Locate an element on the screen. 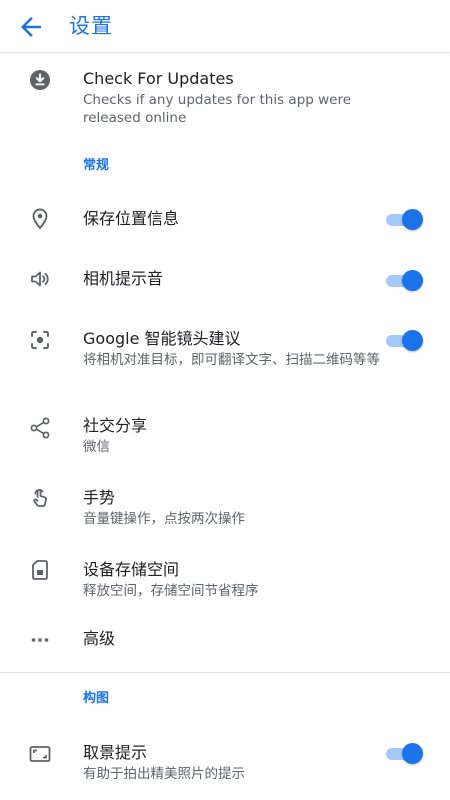 This screenshot has height=800, width=450. google-lens-subtitle: 将相机对准目标，即可翻译文字、扫描二维码等等 is located at coordinates (231, 360).